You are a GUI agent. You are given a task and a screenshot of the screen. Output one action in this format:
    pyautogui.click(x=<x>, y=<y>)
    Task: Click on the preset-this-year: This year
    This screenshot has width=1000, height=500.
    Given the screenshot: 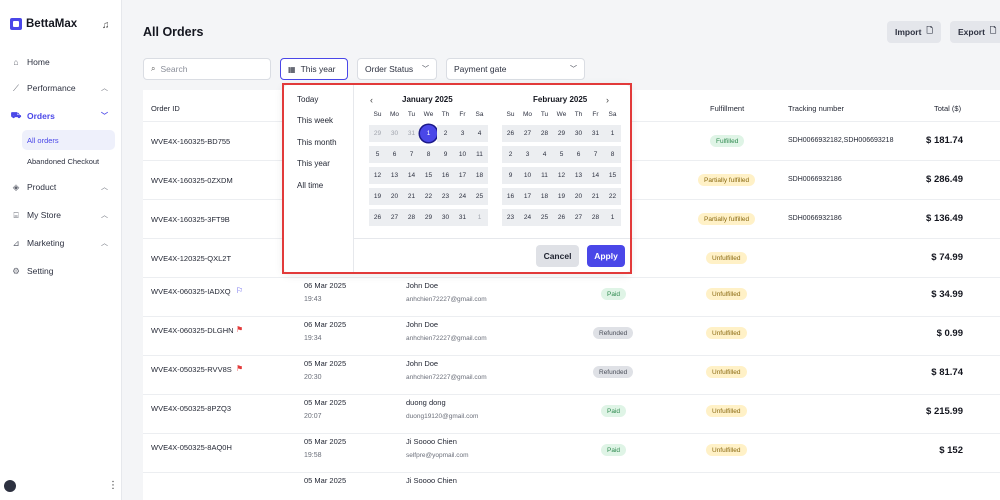 What is the action you would take?
    pyautogui.click(x=313, y=163)
    